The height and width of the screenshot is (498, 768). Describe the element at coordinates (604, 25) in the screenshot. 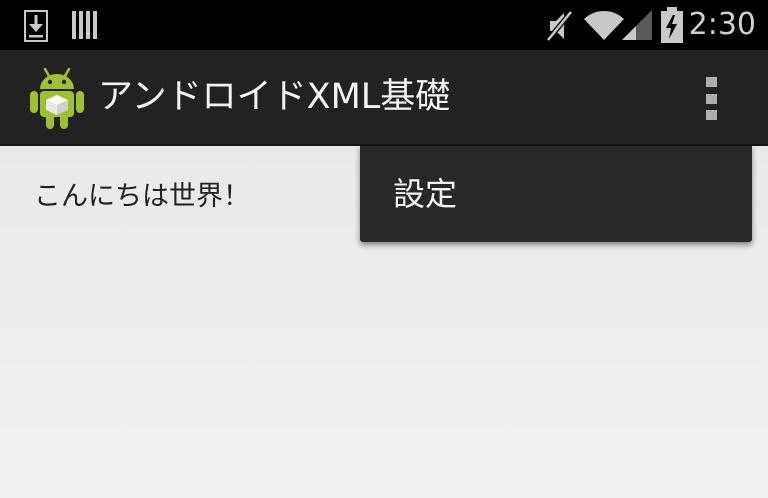

I see `wifi-icon` at that location.